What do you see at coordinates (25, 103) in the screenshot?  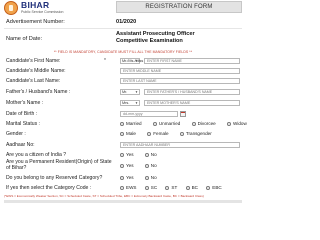 I see `mother-name-label: Mother's Name :` at bounding box center [25, 103].